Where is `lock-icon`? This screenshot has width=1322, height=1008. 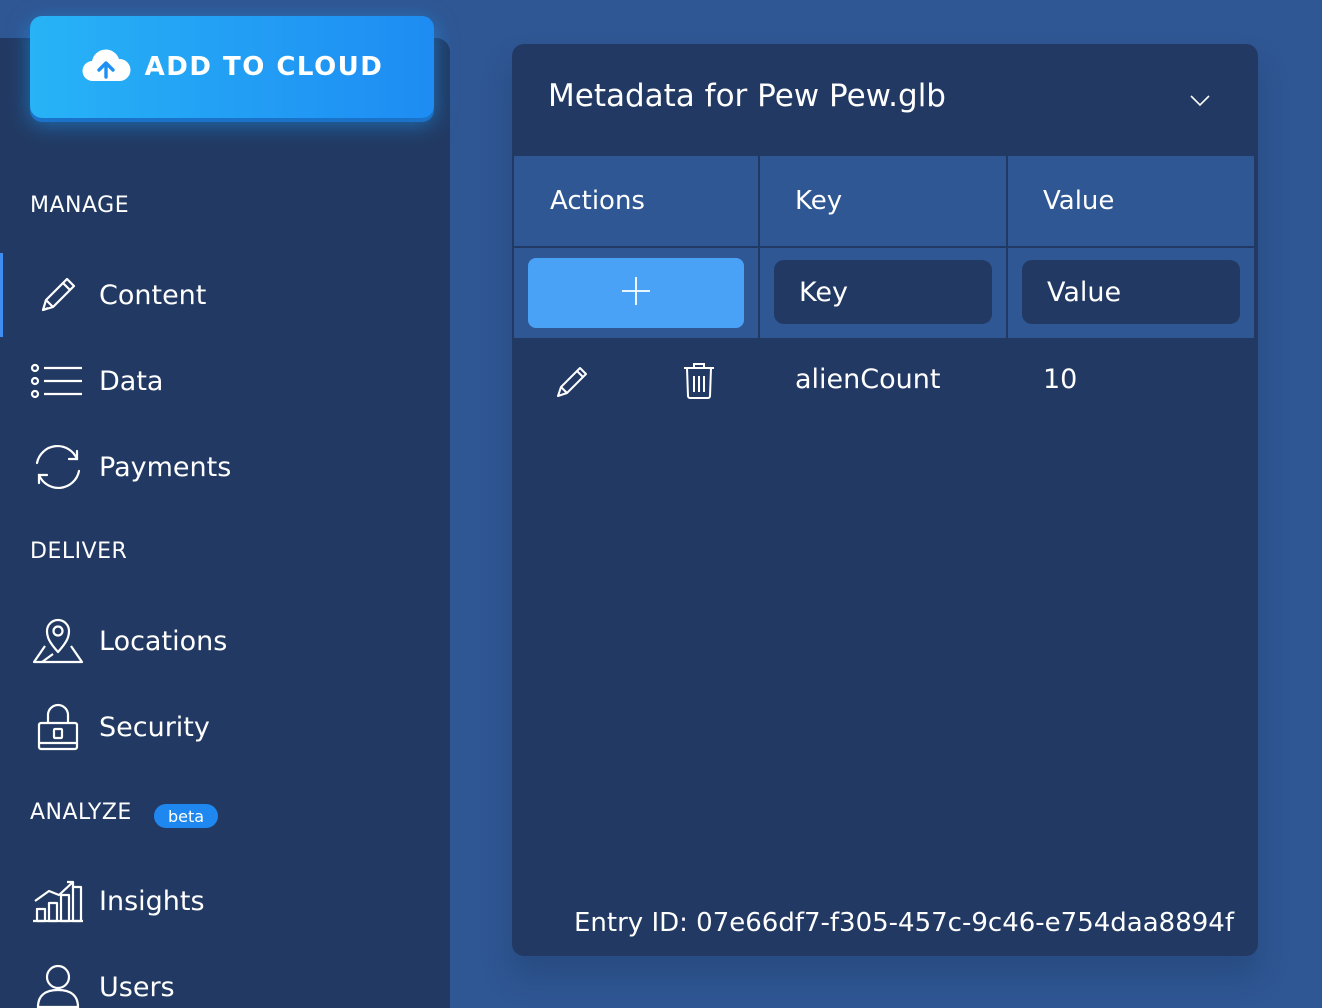
lock-icon is located at coordinates (58, 727).